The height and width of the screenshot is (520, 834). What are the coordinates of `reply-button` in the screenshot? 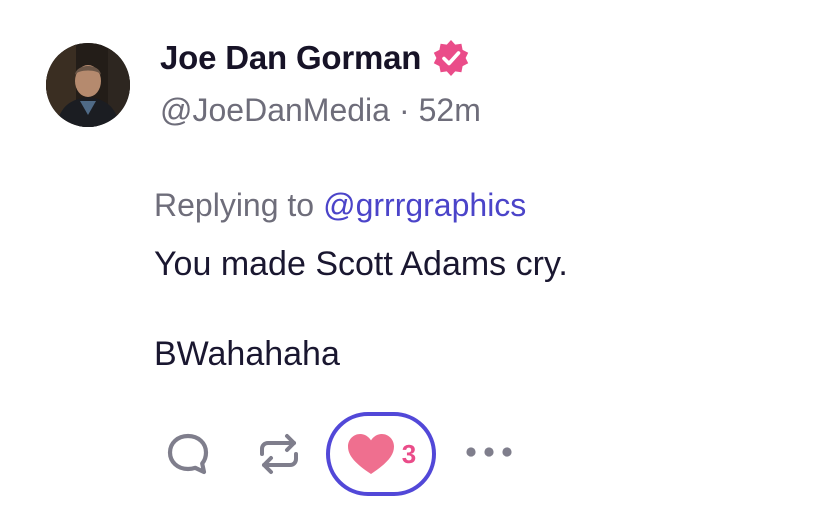 It's located at (188, 454).